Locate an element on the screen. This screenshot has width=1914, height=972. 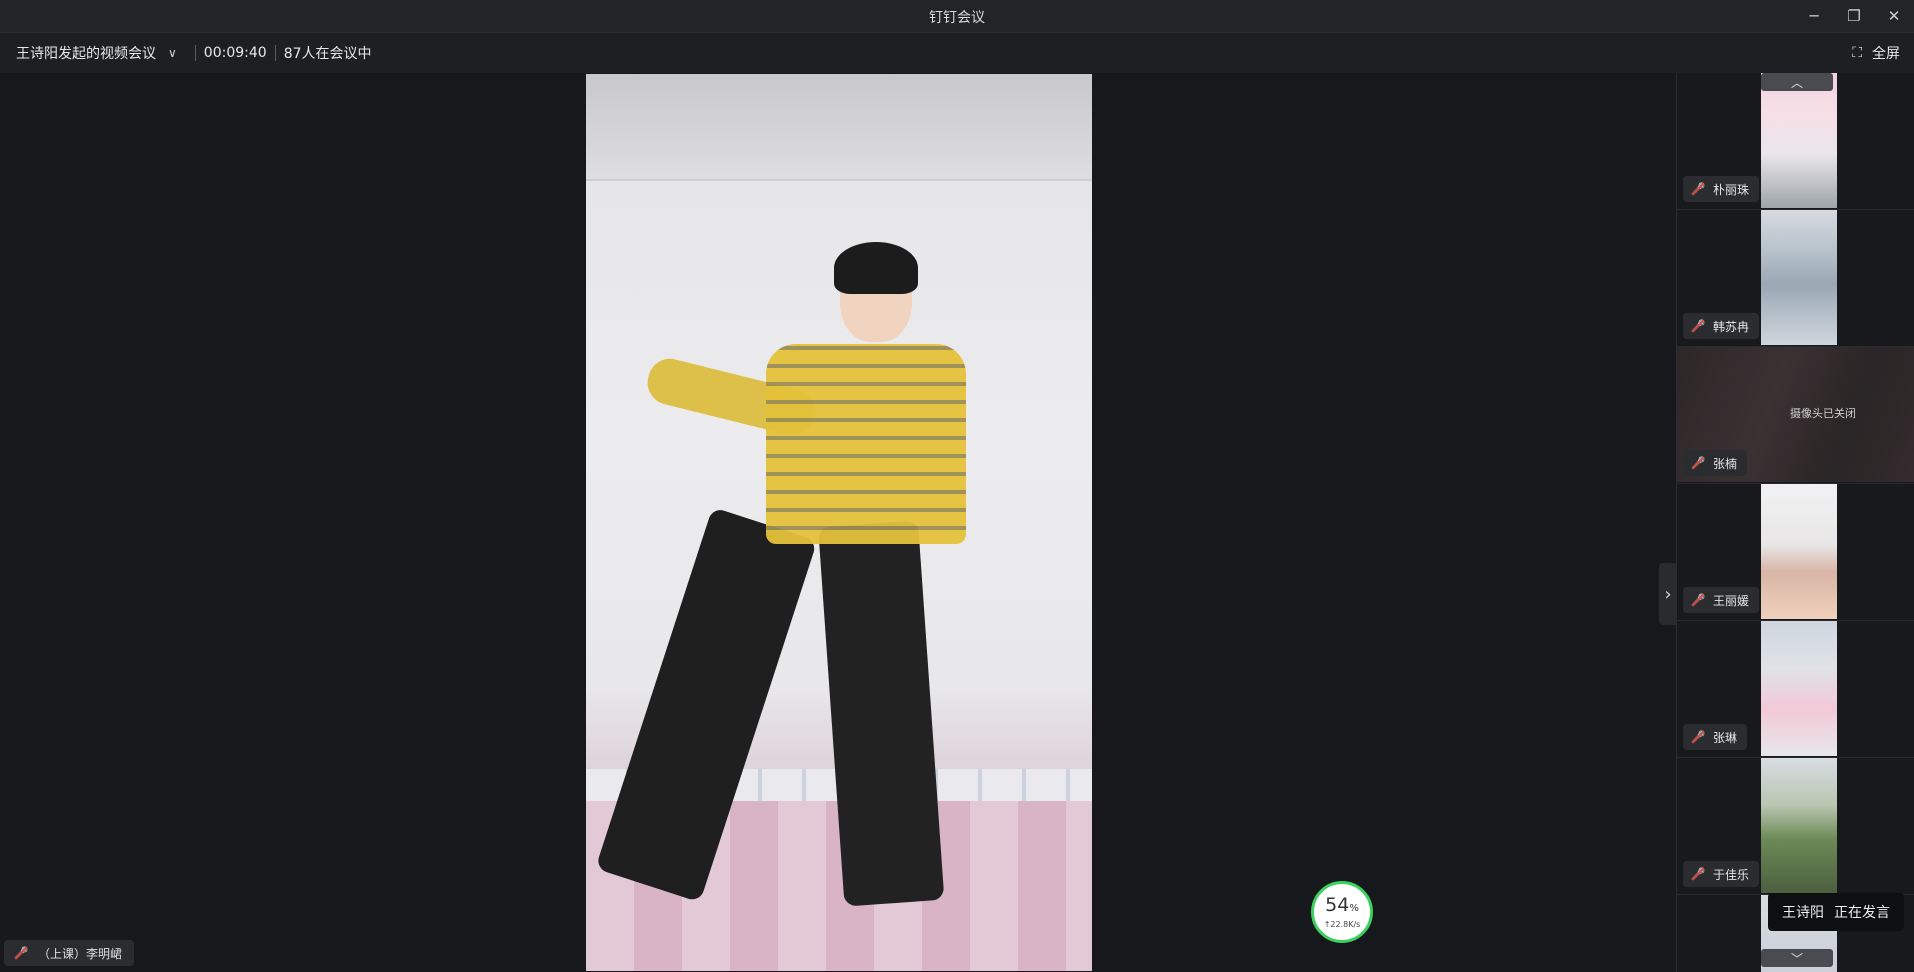
minimize-icon: ─ is located at coordinates (1814, 16).